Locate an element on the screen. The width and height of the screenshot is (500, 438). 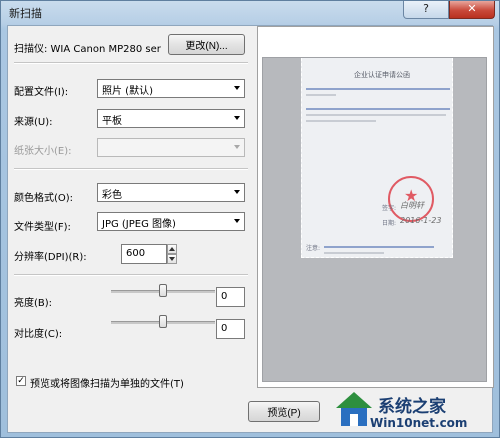
profile-label: 配置文件(I): is located at coordinates (41, 92).